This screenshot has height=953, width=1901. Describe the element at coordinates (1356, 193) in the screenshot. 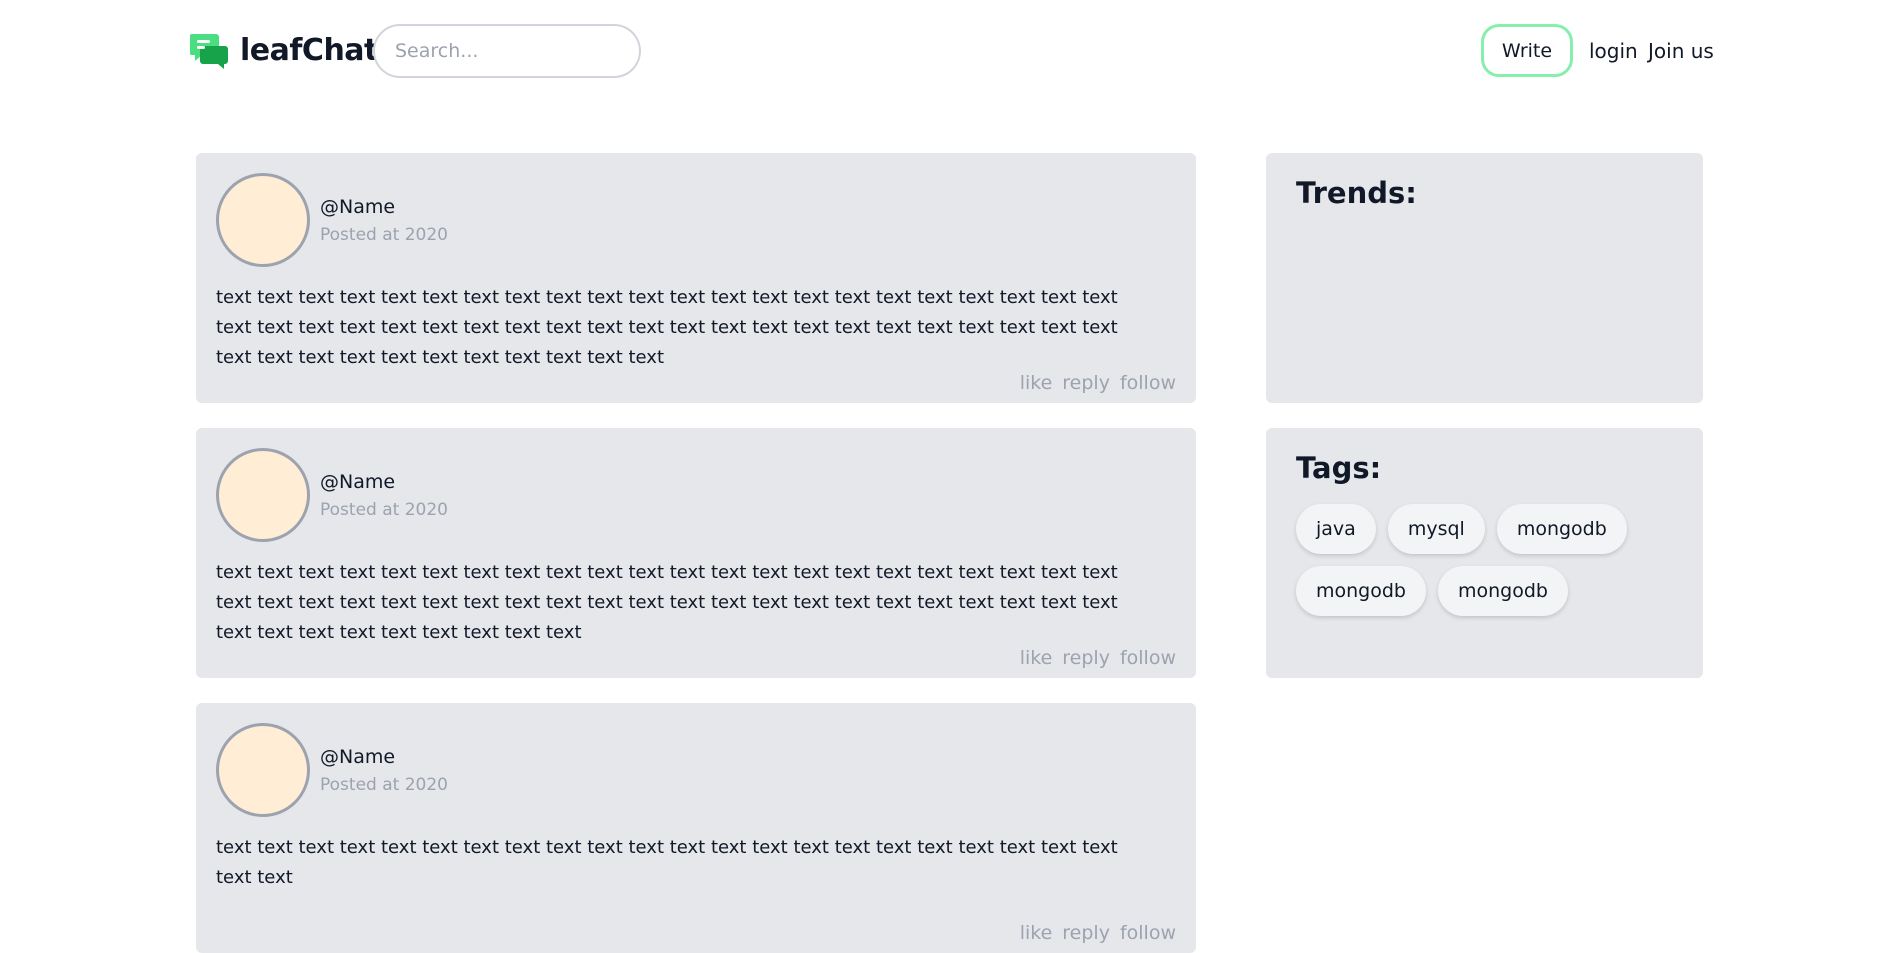

I see `trends-title: Trends:` at that location.